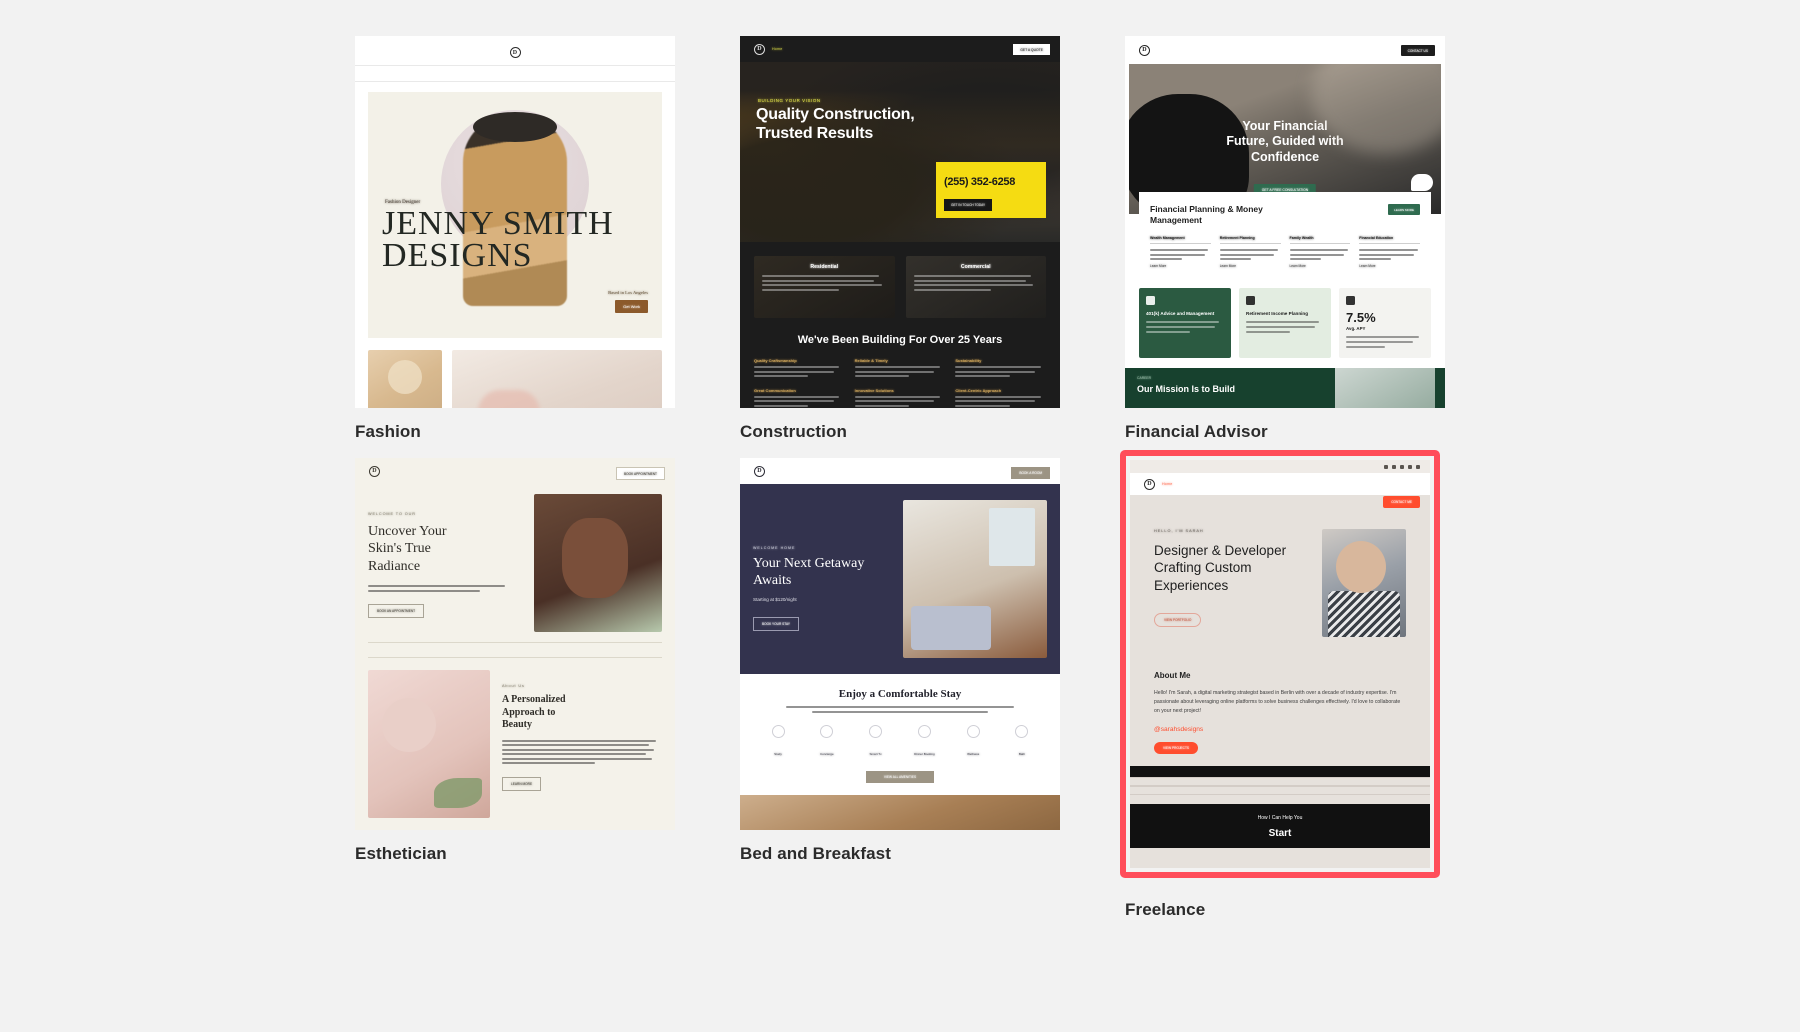 The width and height of the screenshot is (1800, 1032). What do you see at coordinates (1385, 323) in the screenshot?
I see `highlight-card-apy: 7.5% Avg. APY` at bounding box center [1385, 323].